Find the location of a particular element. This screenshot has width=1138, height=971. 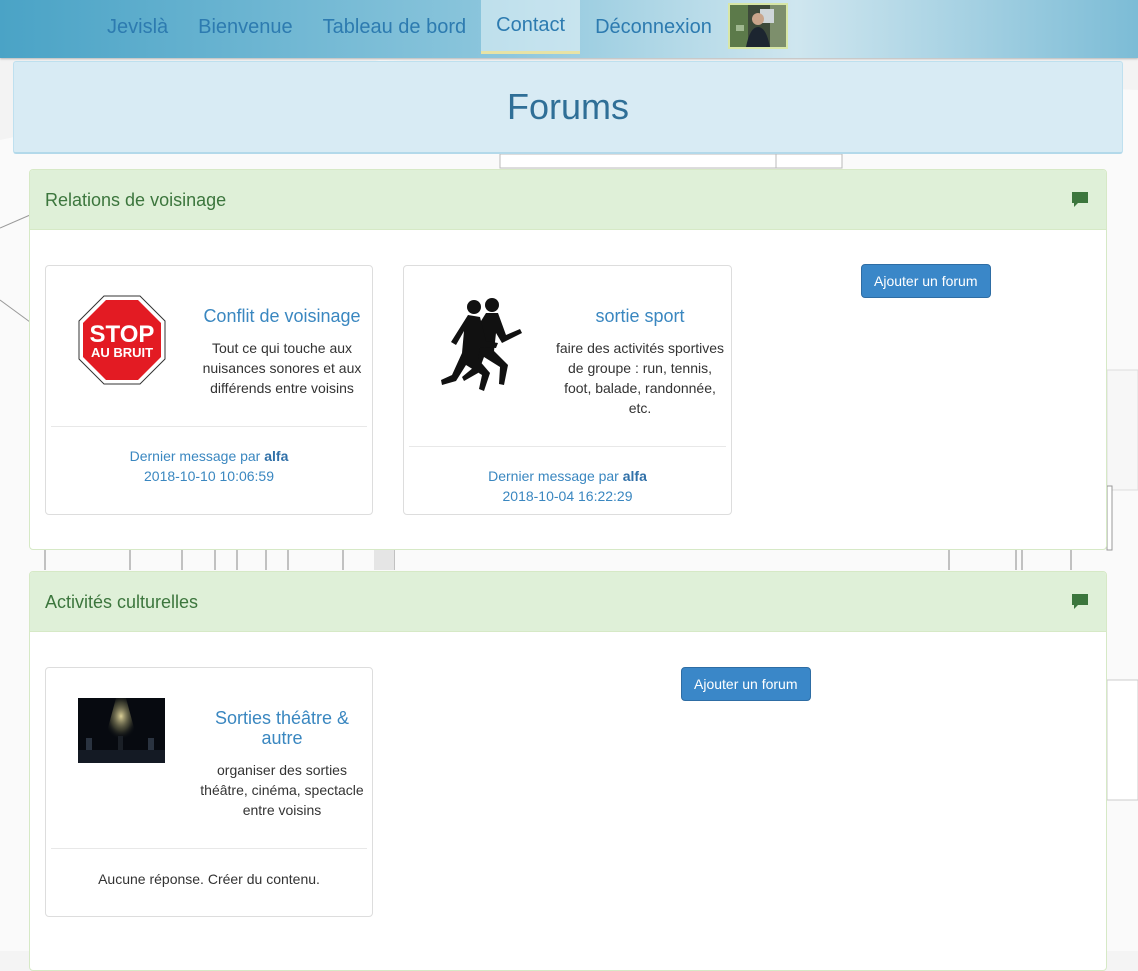

panel-header: Activités culturelles is located at coordinates (568, 602).